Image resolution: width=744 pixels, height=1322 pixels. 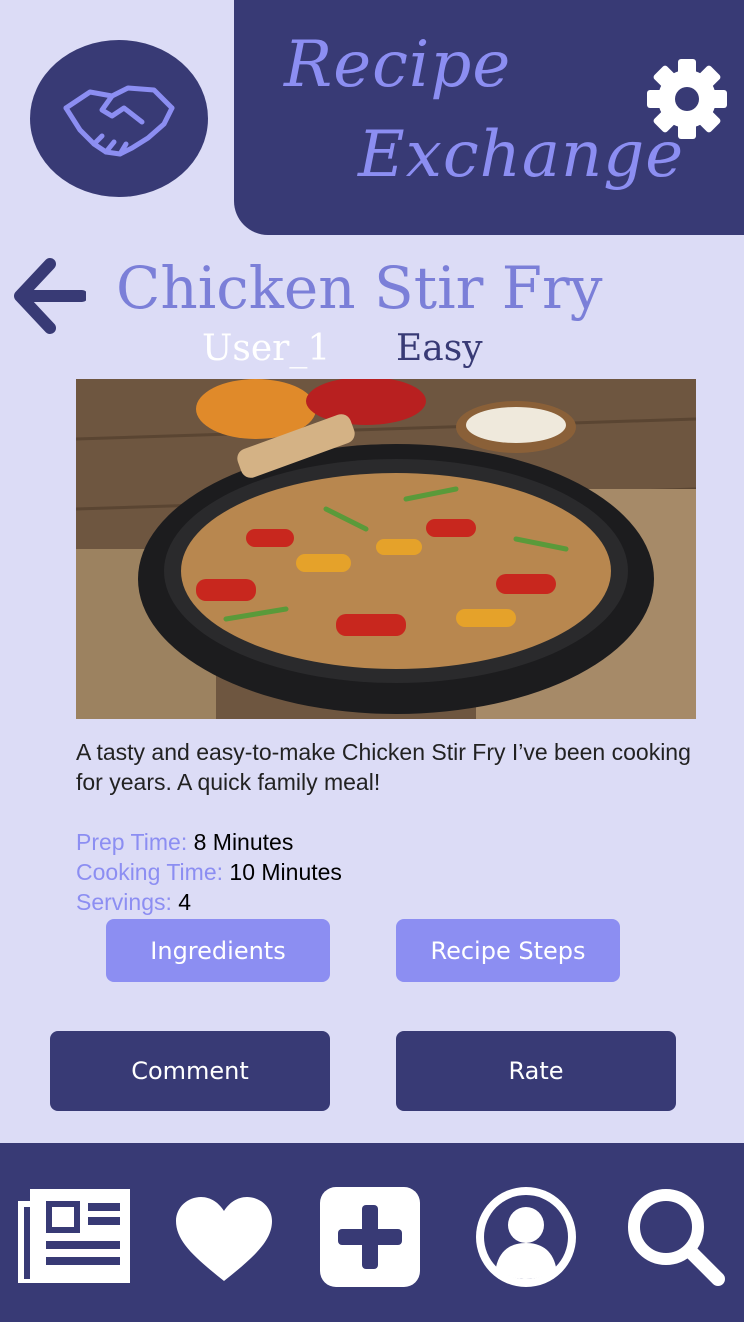 I want to click on recipe-author: User_1, so click(x=266, y=349).